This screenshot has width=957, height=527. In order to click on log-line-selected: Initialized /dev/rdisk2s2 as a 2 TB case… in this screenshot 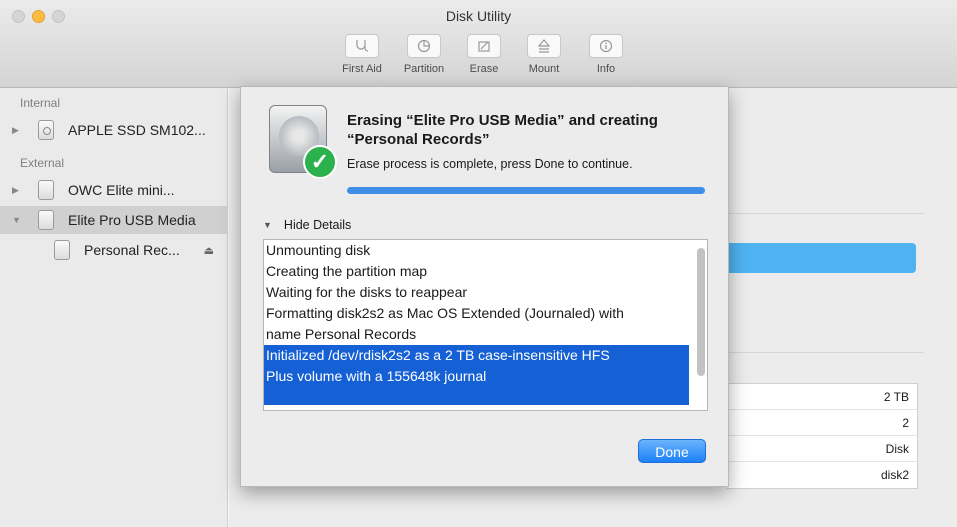, I will do `click(476, 355)`.